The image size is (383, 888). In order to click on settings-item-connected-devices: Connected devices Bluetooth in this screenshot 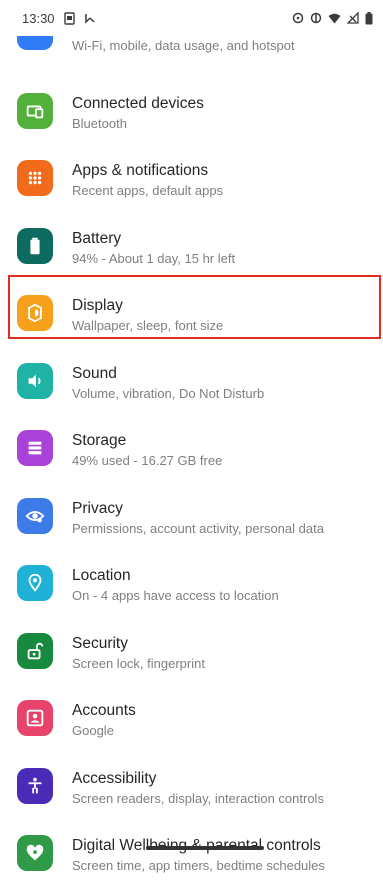, I will do `click(191, 112)`.